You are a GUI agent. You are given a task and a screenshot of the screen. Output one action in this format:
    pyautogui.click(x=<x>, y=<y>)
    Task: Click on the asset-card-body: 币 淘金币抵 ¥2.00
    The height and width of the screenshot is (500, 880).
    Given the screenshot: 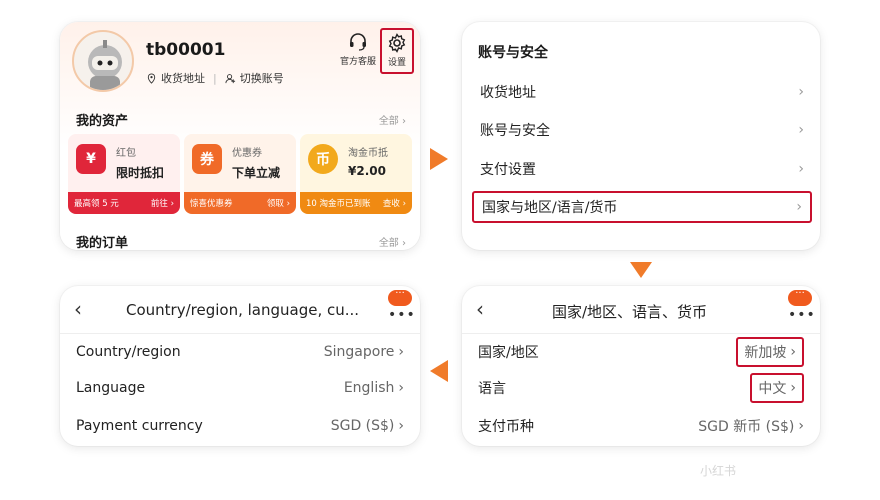 What is the action you would take?
    pyautogui.click(x=356, y=163)
    